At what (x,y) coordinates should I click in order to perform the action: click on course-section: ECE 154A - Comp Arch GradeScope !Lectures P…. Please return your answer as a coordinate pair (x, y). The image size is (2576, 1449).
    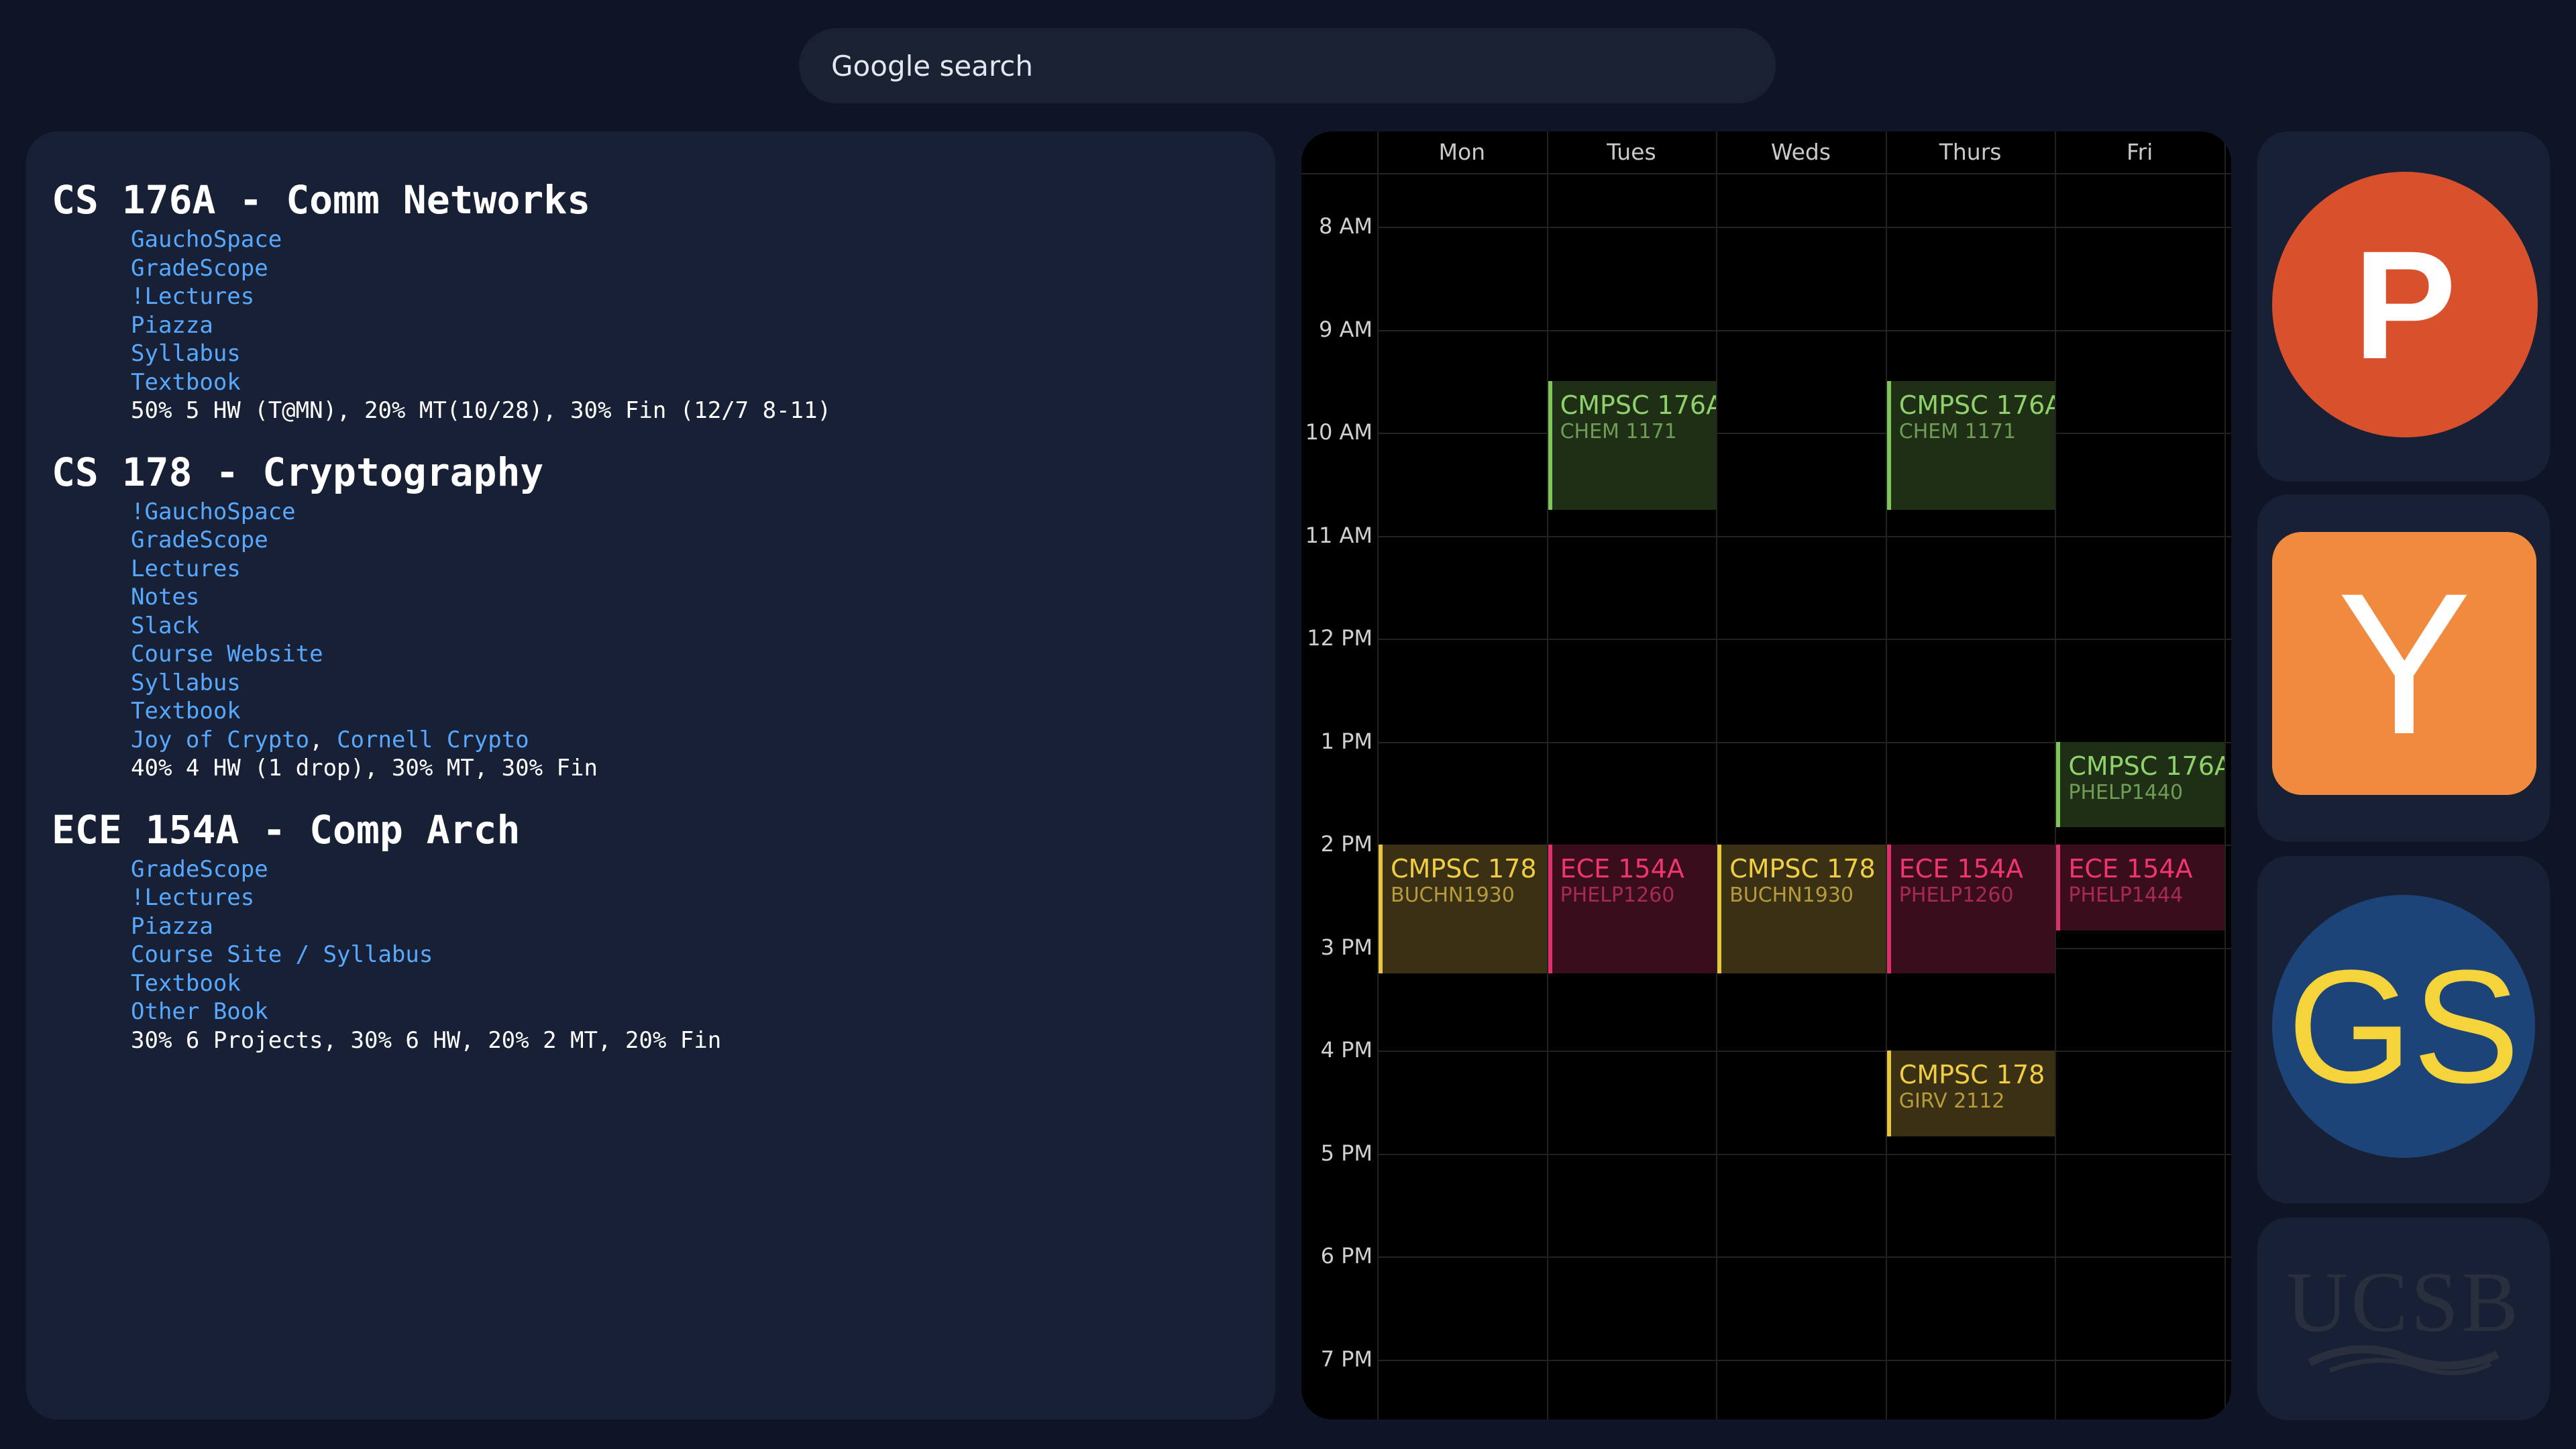
    Looking at the image, I should click on (663, 931).